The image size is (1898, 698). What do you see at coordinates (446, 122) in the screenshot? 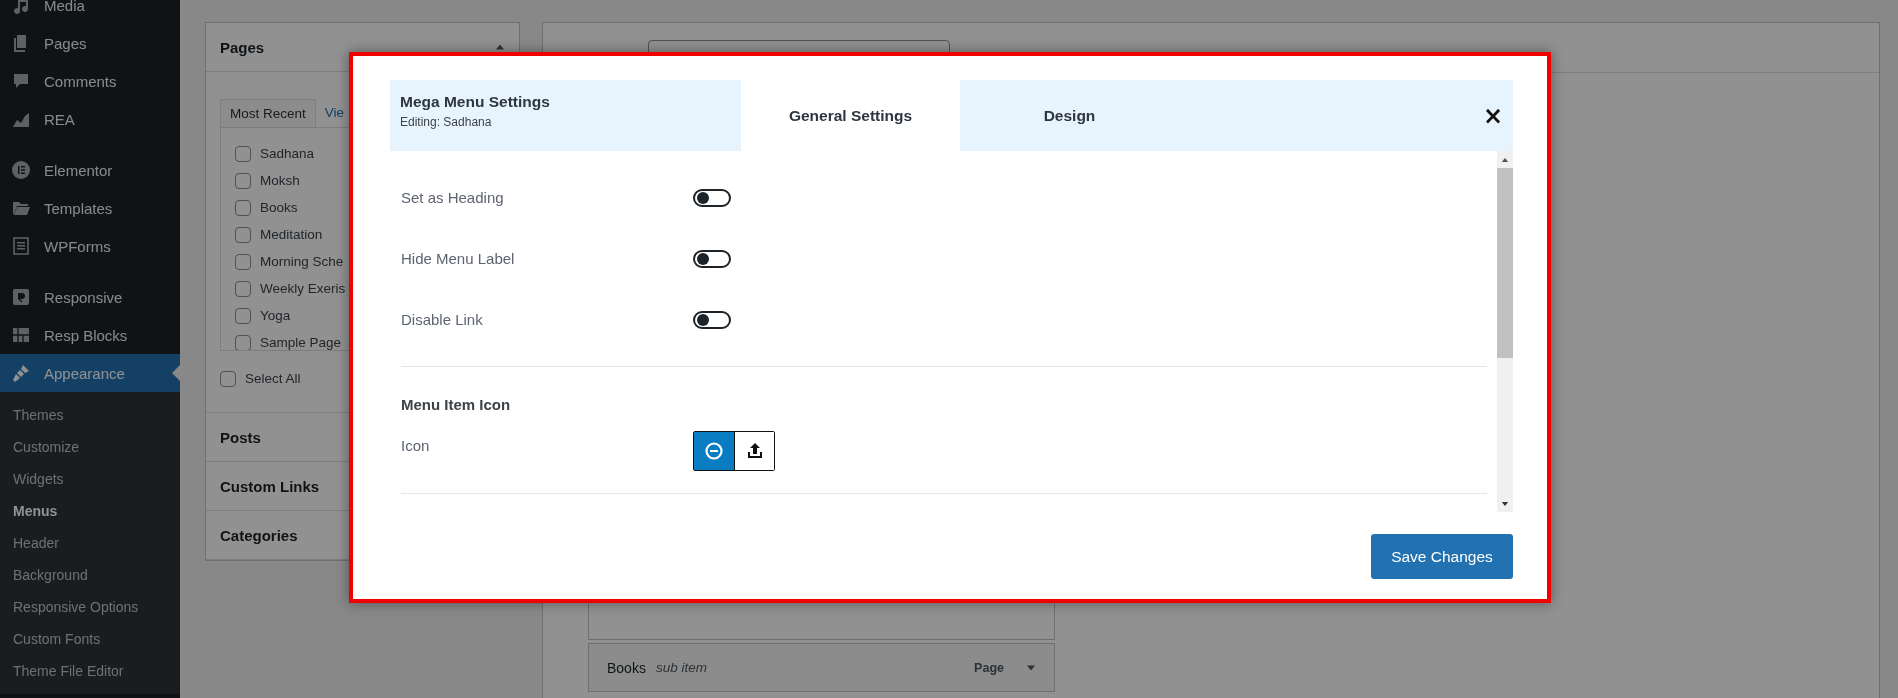
I see `modal-subtitle: Editing: Sadhana` at bounding box center [446, 122].